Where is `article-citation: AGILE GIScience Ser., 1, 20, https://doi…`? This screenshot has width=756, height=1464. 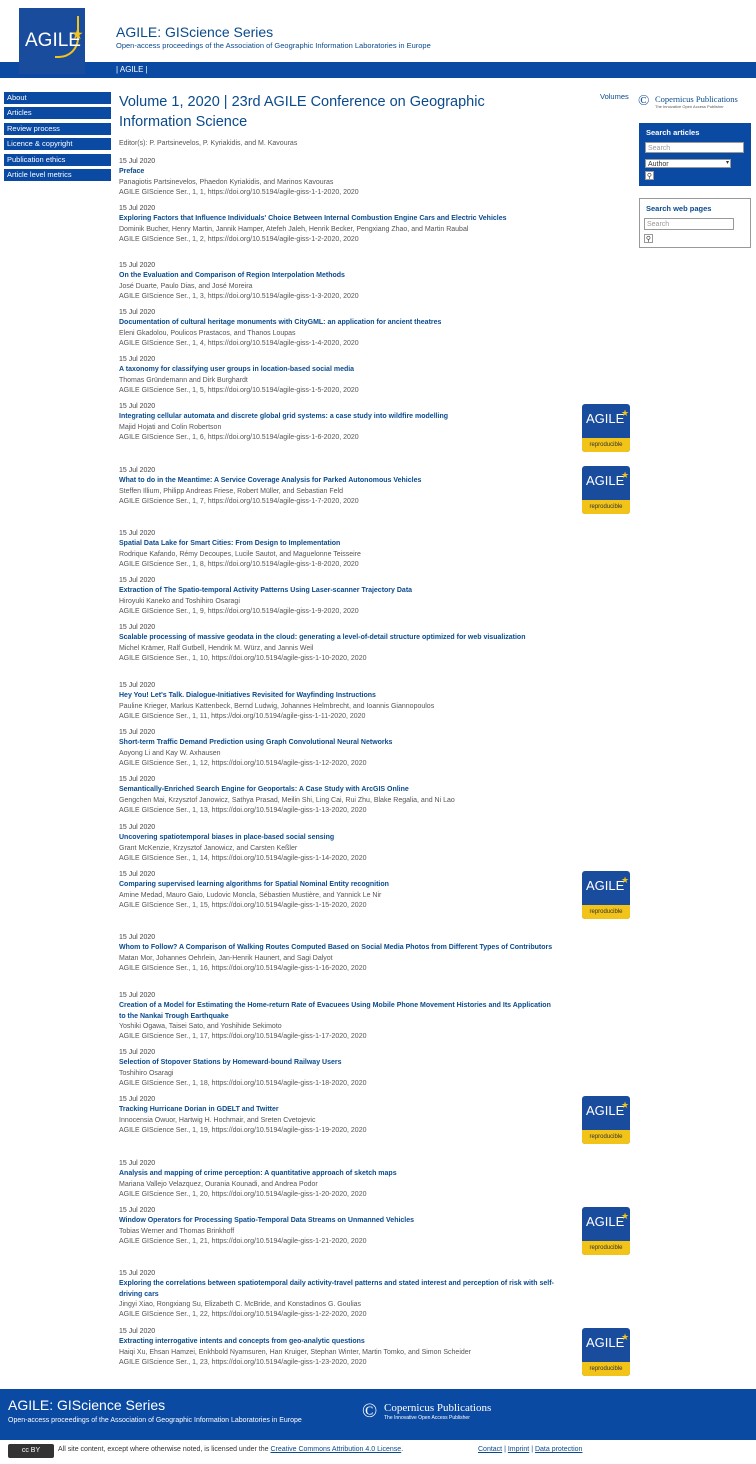
article-citation: AGILE GIScience Ser., 1, 20, https://doi… is located at coordinates (339, 1195).